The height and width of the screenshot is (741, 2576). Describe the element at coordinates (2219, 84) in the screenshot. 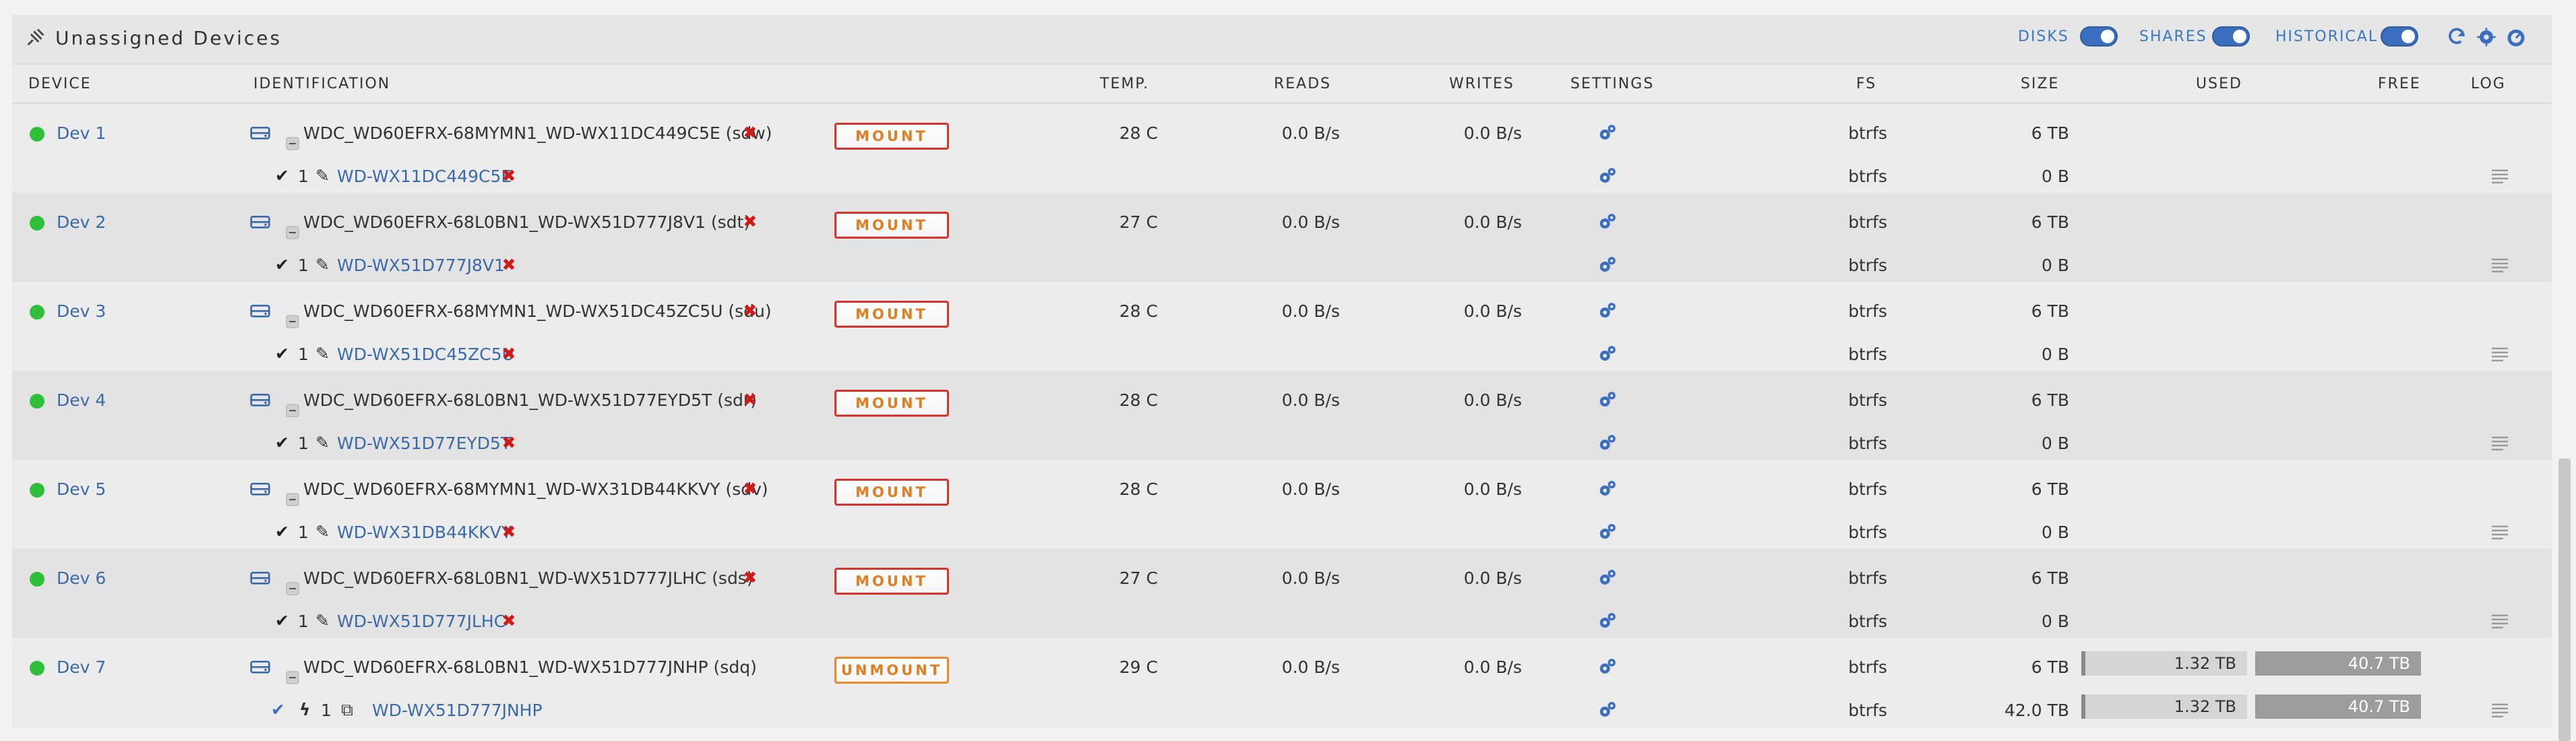

I see `col-used: USED` at that location.